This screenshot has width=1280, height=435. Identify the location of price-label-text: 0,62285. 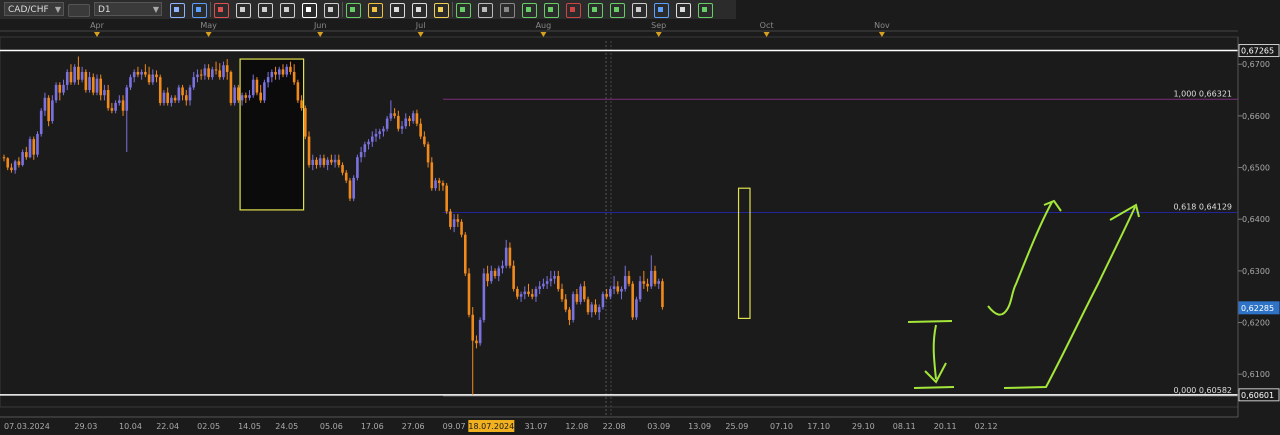
(1257, 308).